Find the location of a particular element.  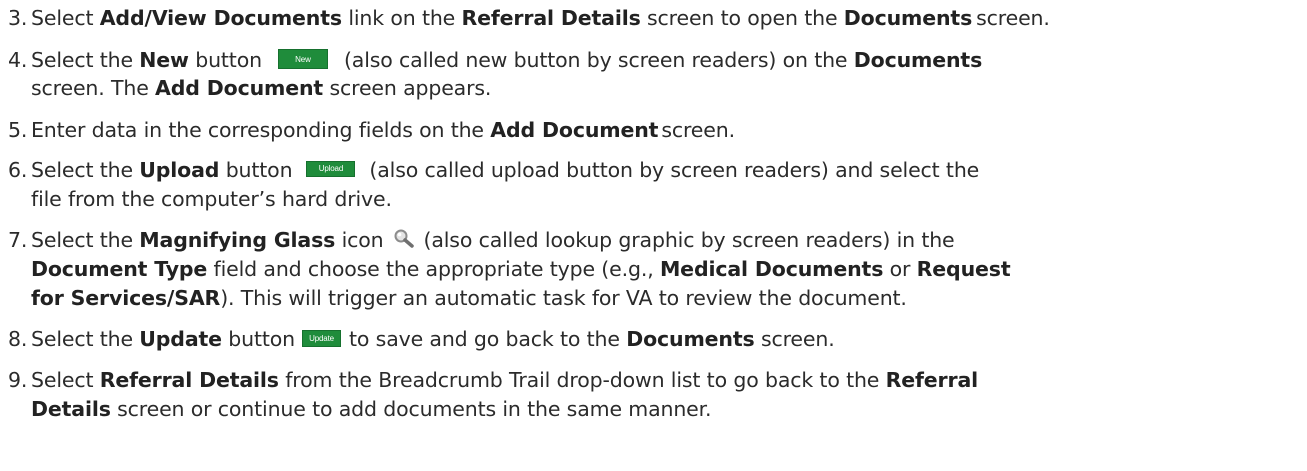

text: link on the is located at coordinates (401, 18).